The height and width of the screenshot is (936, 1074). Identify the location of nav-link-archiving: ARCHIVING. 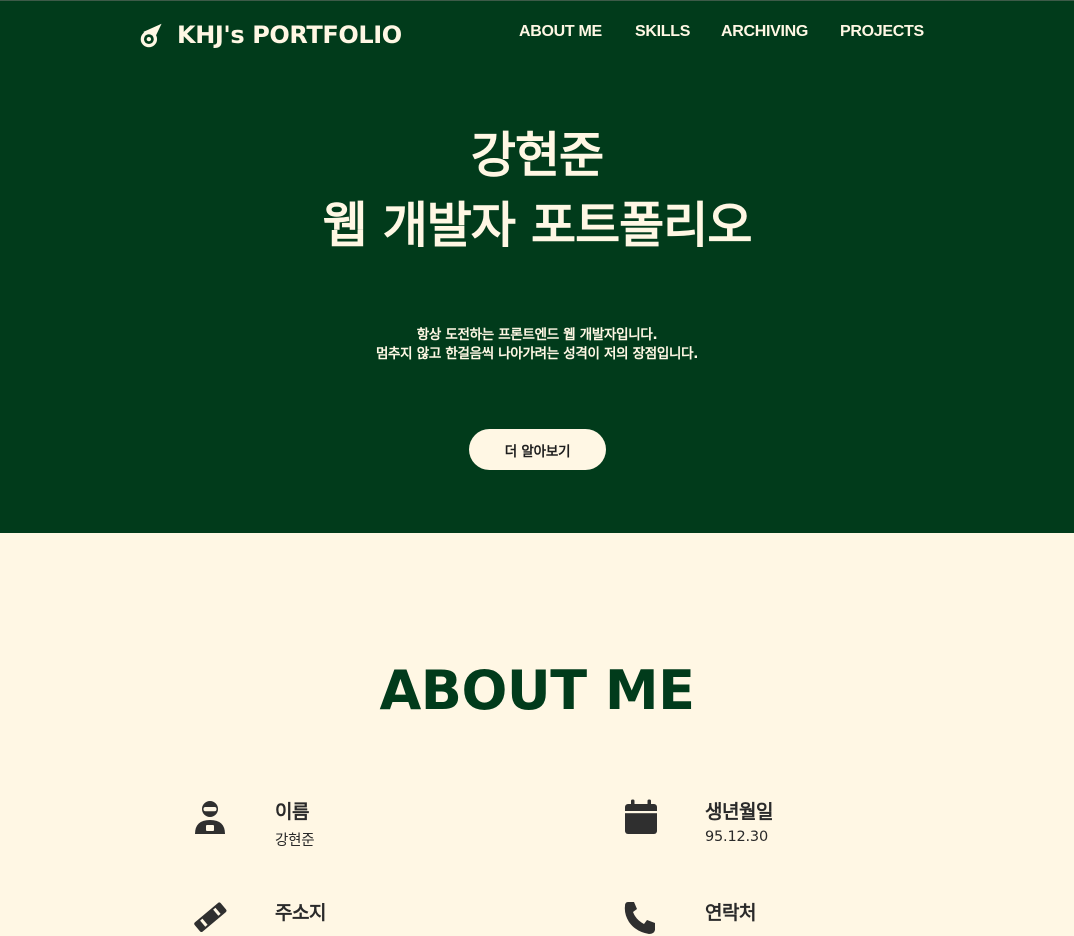
(764, 32).